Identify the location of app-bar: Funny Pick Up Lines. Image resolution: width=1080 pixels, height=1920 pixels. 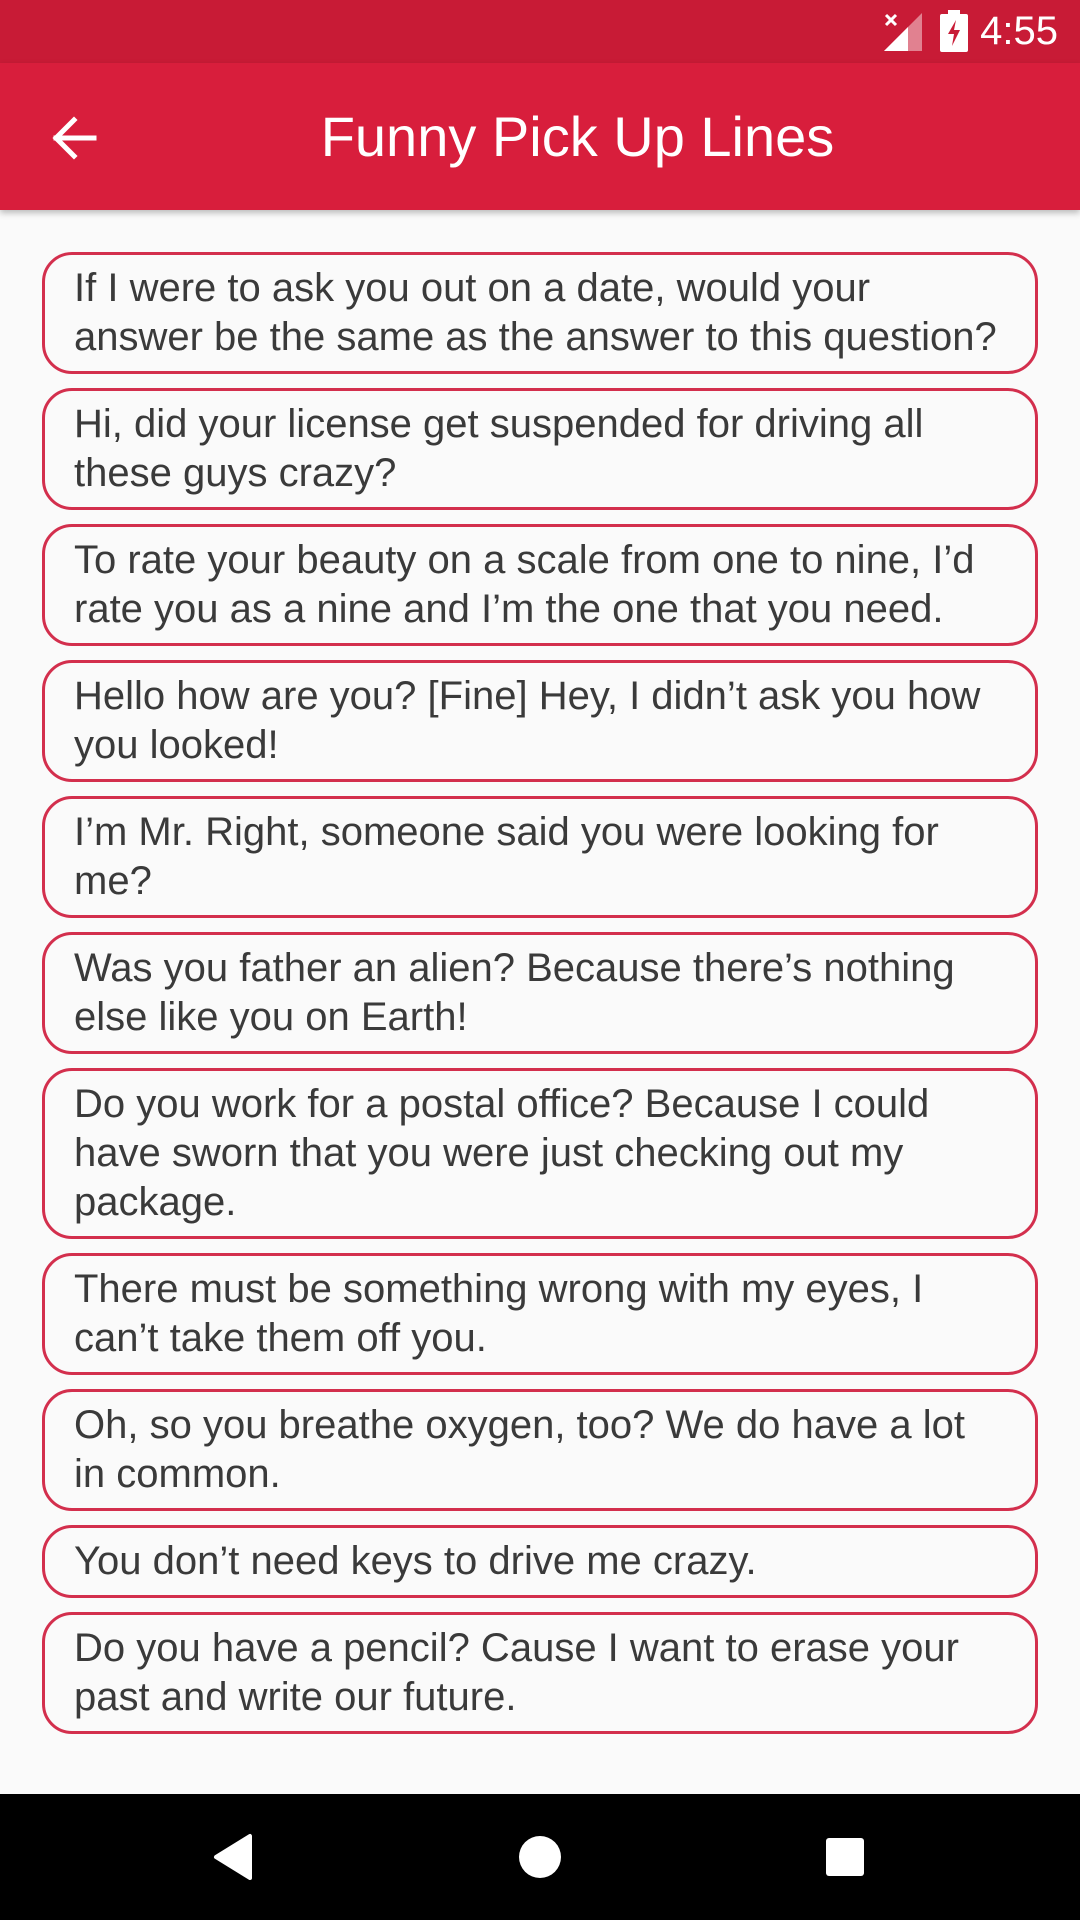
(540, 136).